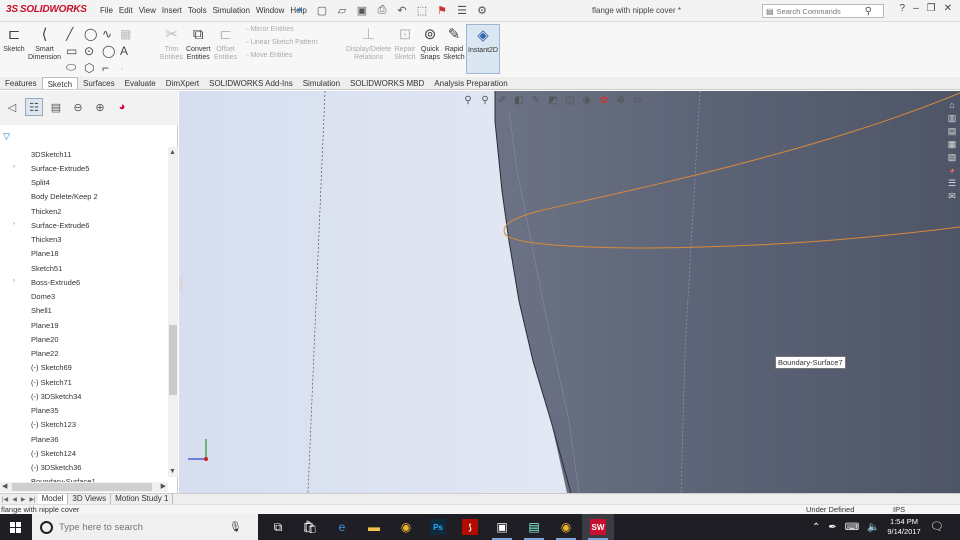 The height and width of the screenshot is (540, 960). I want to click on straight-slot-icon: ⬭, so click(75, 67).